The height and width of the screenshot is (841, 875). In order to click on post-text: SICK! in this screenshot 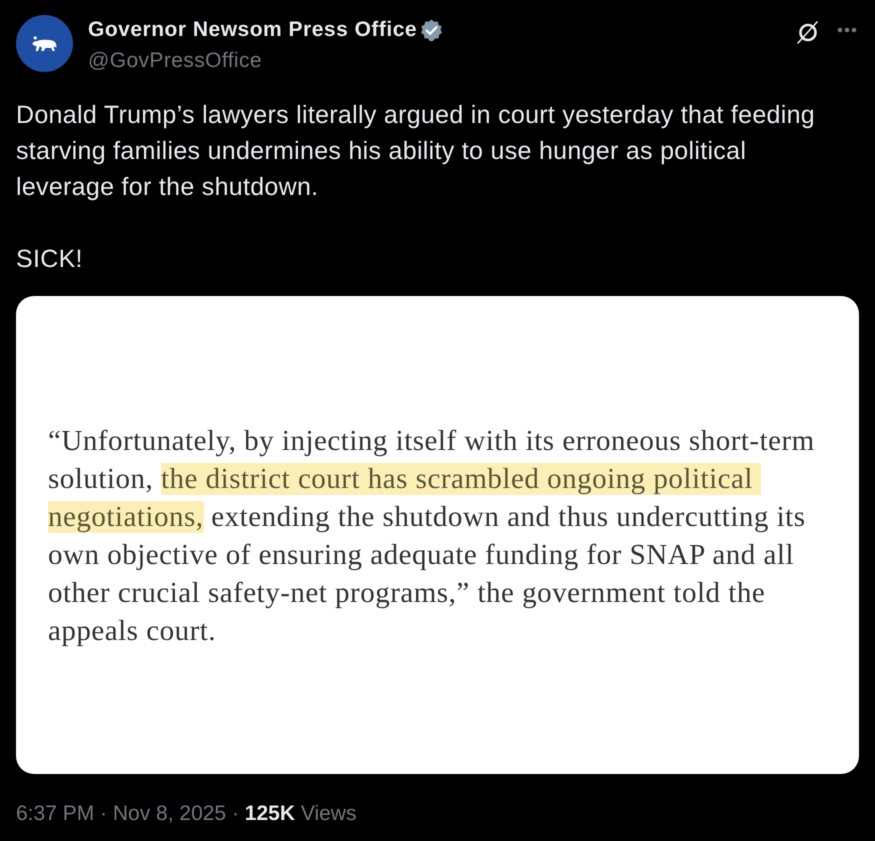, I will do `click(50, 259)`.